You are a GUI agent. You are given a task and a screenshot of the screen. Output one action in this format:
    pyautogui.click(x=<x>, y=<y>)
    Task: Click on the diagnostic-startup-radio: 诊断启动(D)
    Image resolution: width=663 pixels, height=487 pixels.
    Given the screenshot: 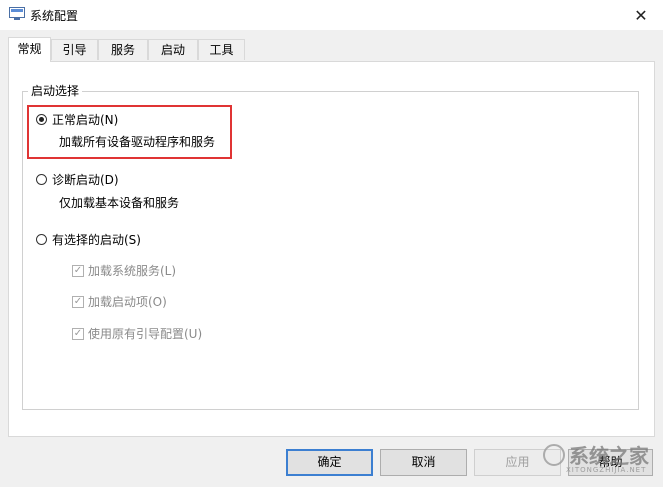 What is the action you would take?
    pyautogui.click(x=77, y=179)
    